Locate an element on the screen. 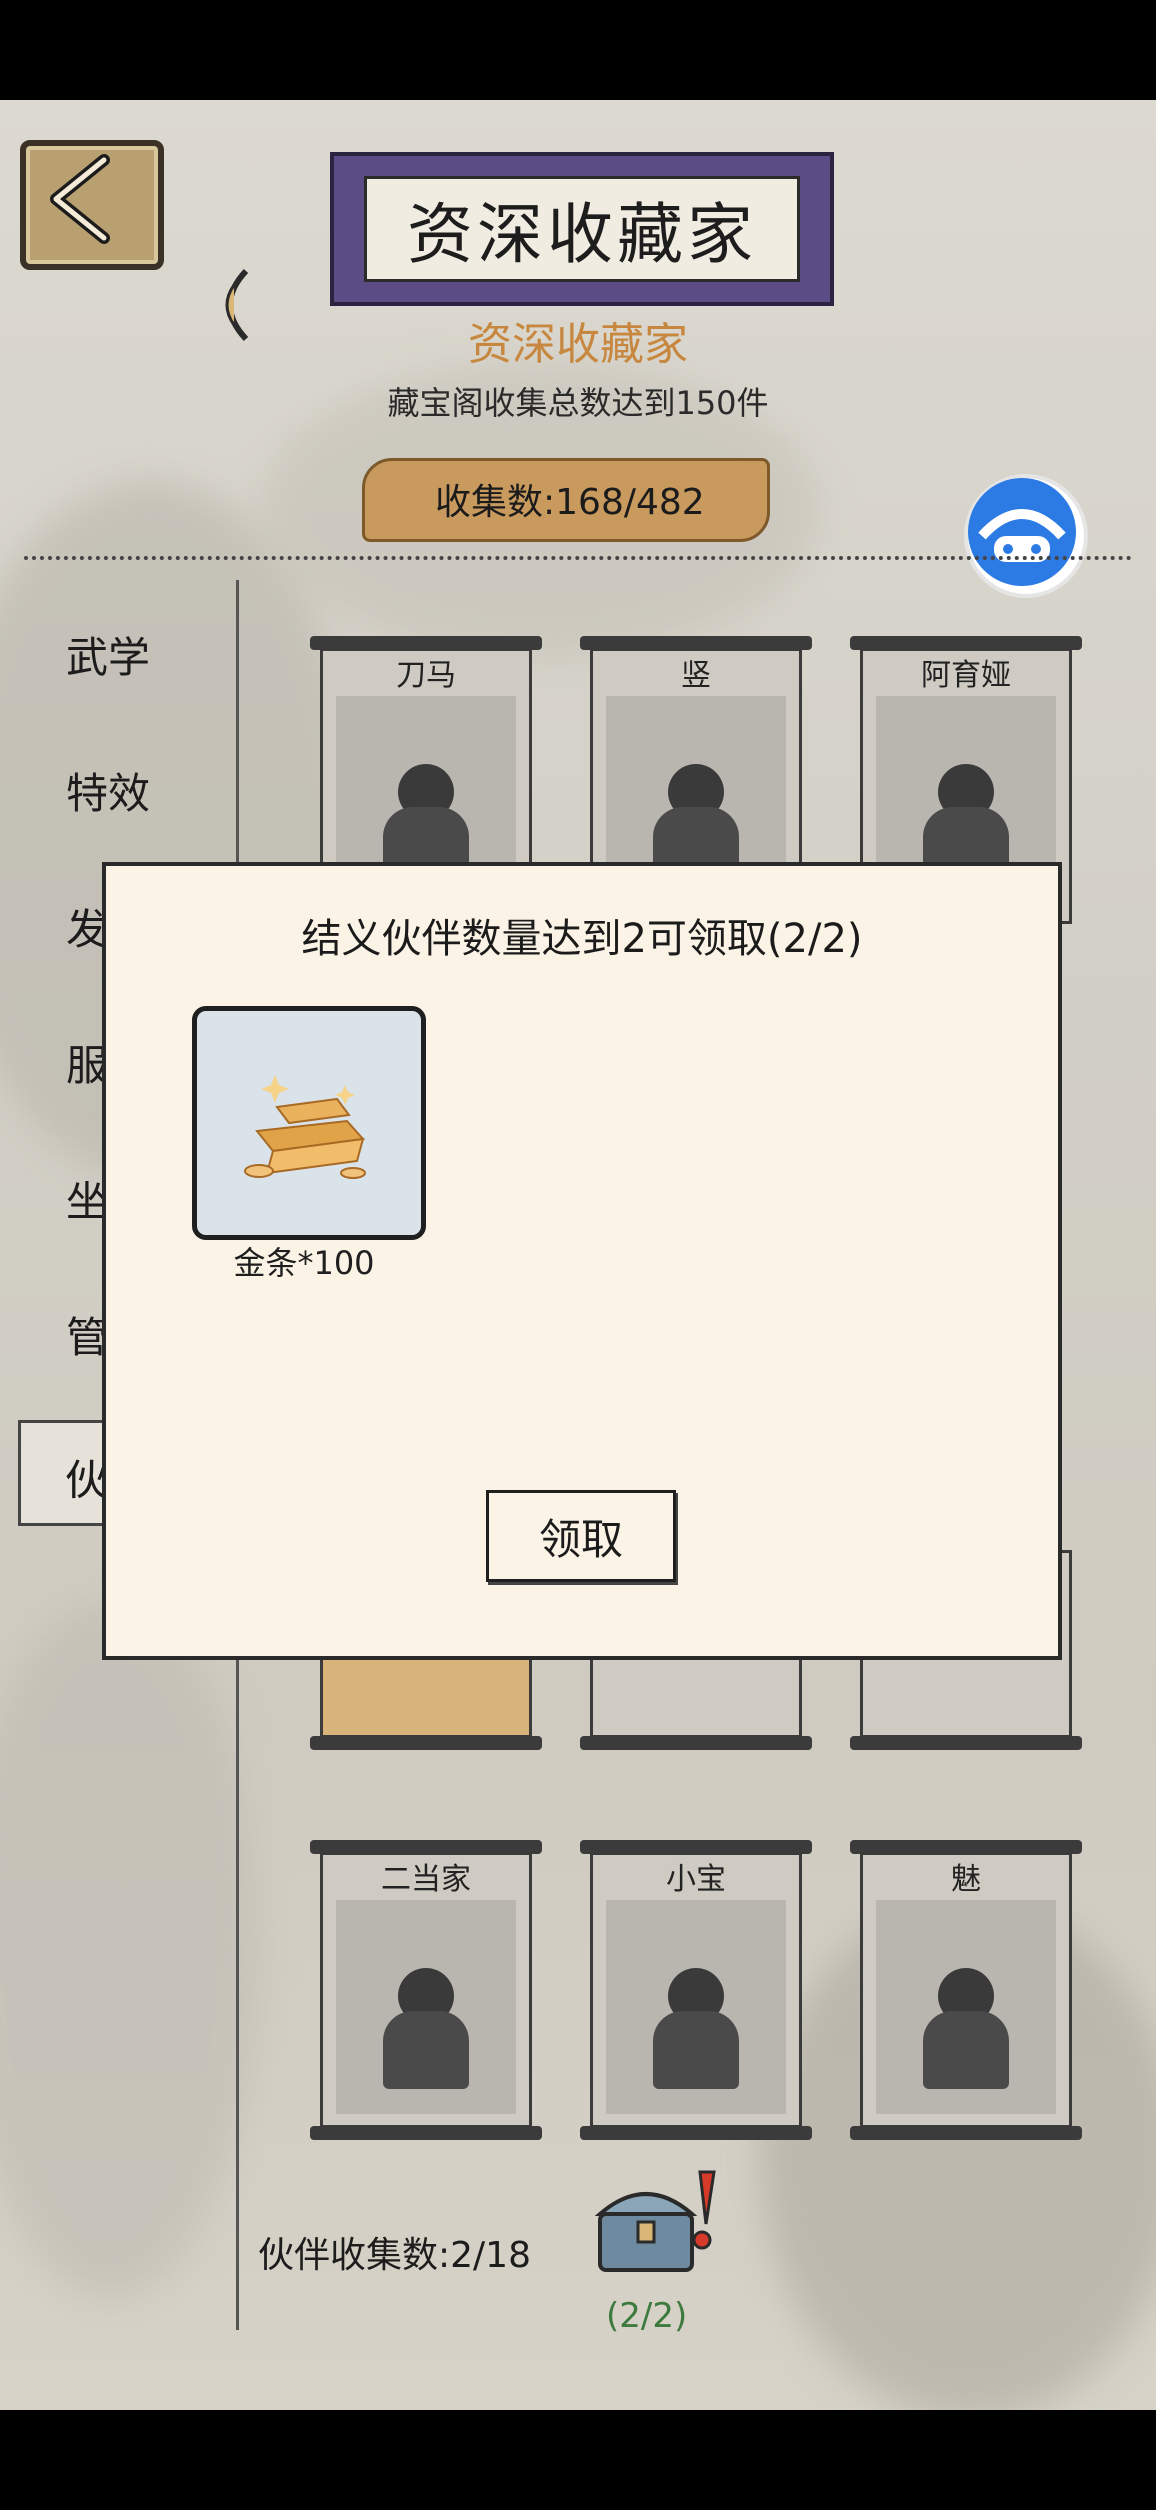  achievement-subtitle: 资深收藏家 is located at coordinates (578, 344).